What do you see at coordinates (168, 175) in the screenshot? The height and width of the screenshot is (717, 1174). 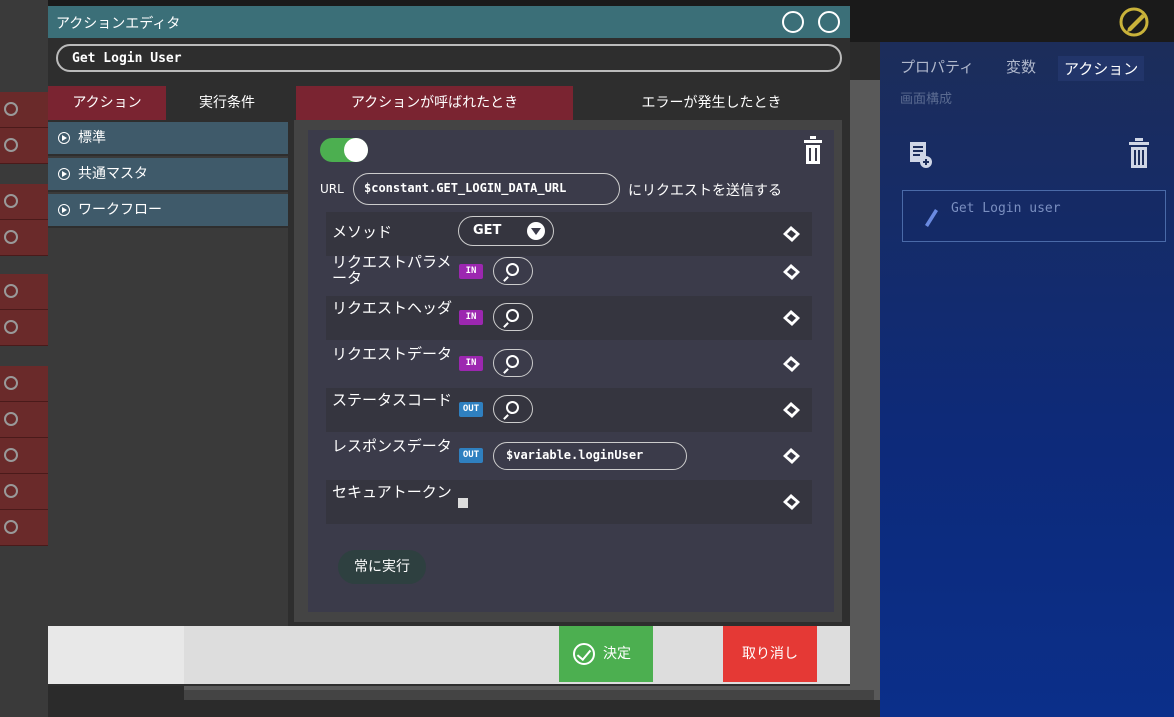 I see `category-common-master: 共通マスタ` at bounding box center [168, 175].